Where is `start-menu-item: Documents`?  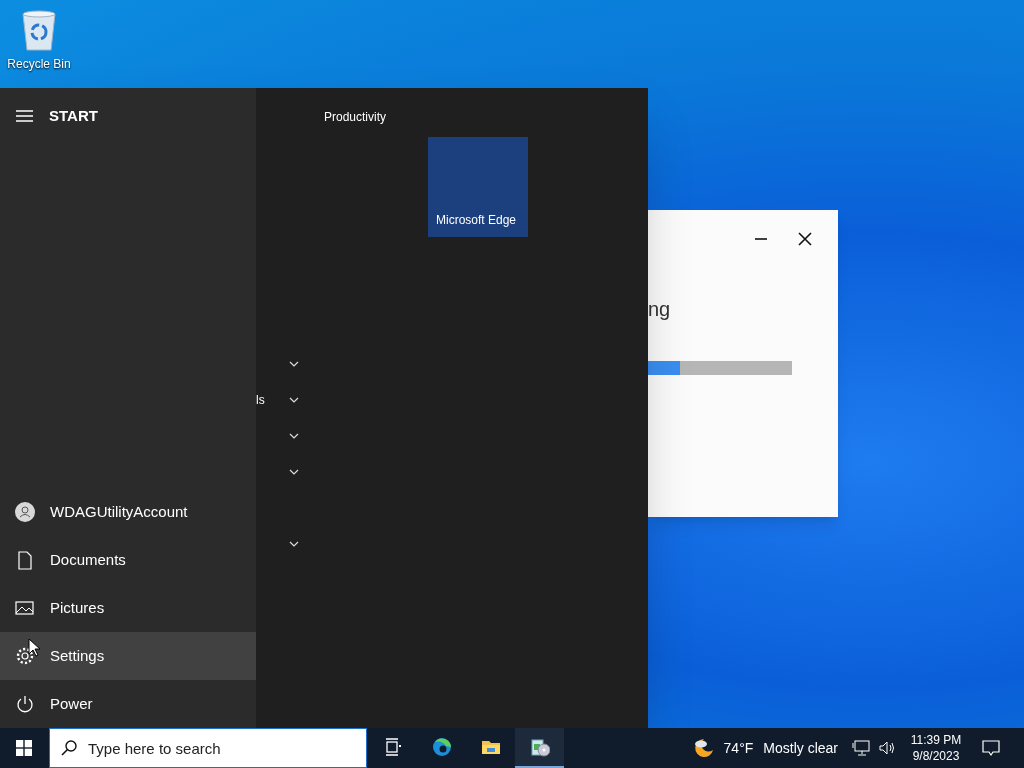
start-menu-item: Documents is located at coordinates (128, 560).